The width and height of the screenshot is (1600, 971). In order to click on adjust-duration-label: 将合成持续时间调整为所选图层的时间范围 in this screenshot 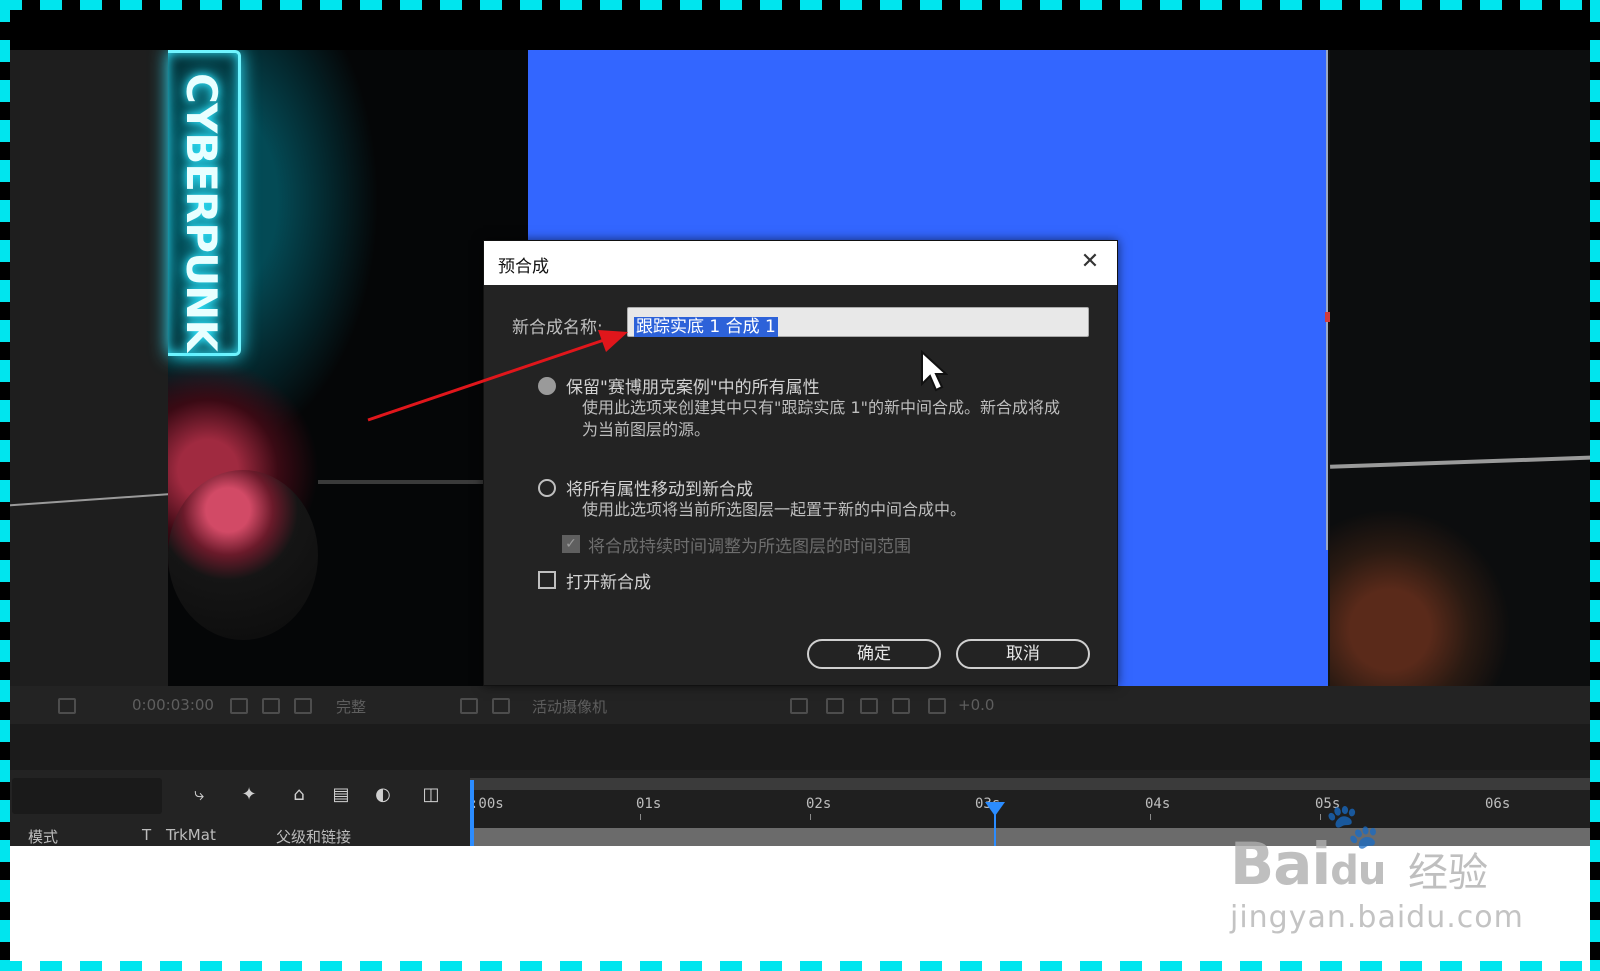, I will do `click(749, 547)`.